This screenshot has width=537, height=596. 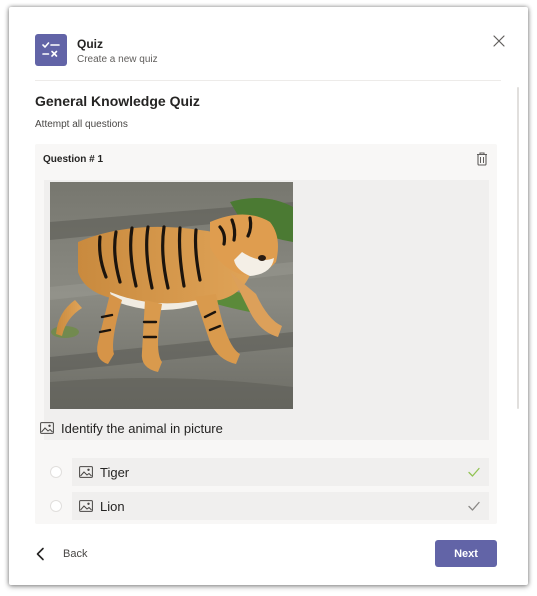 I want to click on trash-icon, so click(x=482, y=159).